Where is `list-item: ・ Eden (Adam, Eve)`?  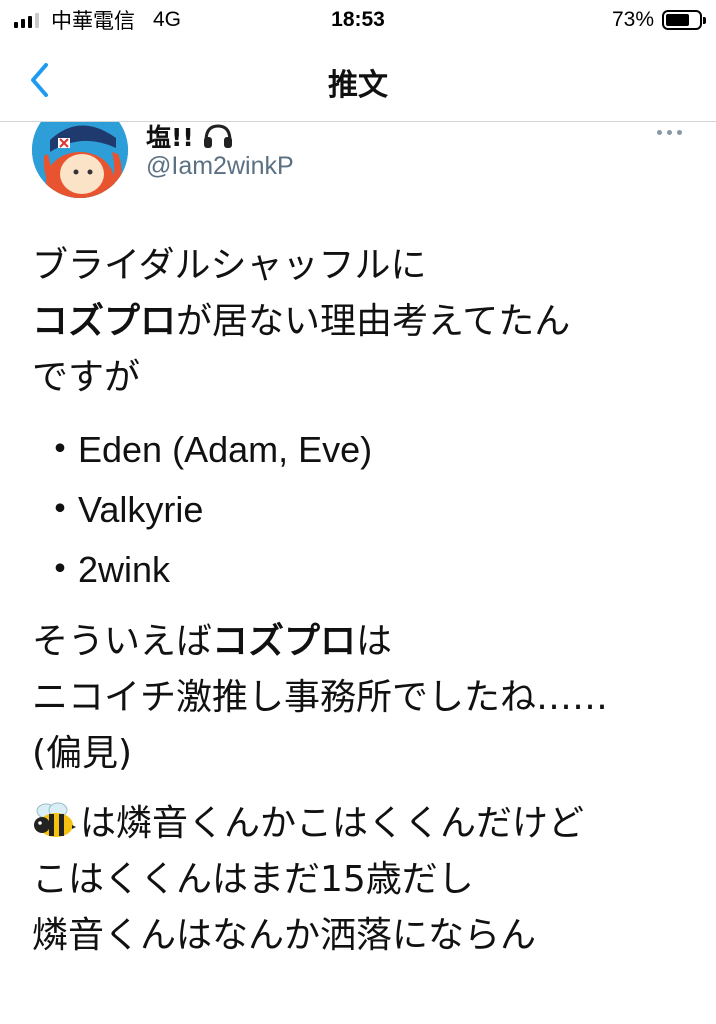 list-item: ・ Eden (Adam, Eve) is located at coordinates (367, 450).